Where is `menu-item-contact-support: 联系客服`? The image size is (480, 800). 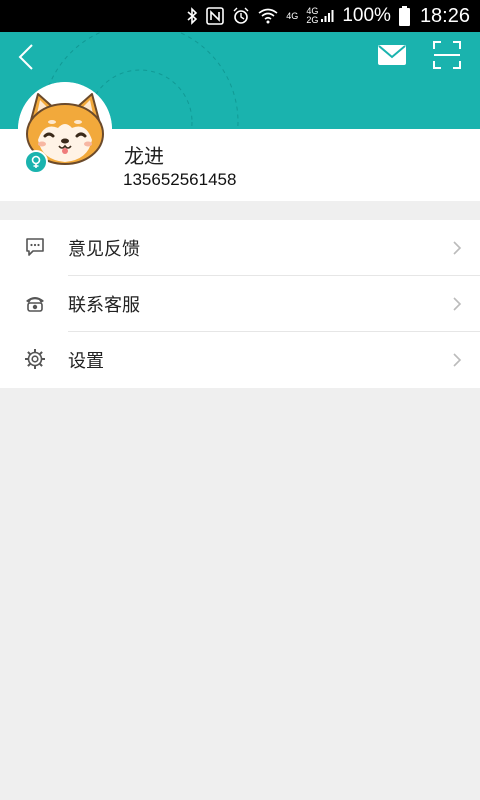 menu-item-contact-support: 联系客服 is located at coordinates (240, 304).